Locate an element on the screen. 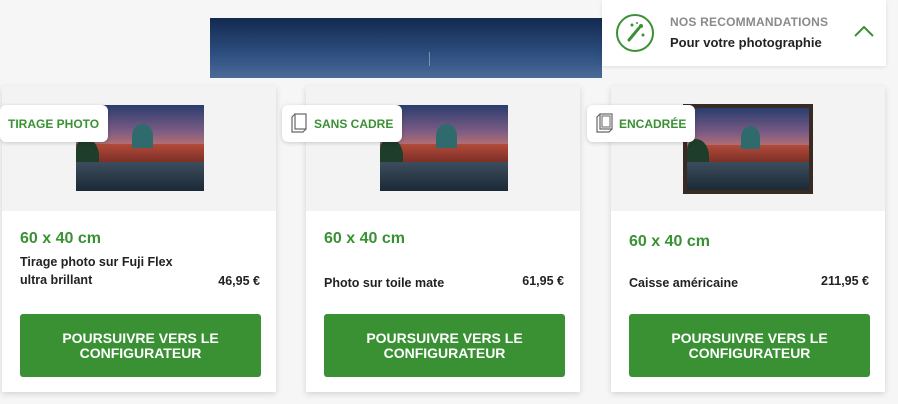 The height and width of the screenshot is (404, 898). chevron-up-icon is located at coordinates (864, 32).